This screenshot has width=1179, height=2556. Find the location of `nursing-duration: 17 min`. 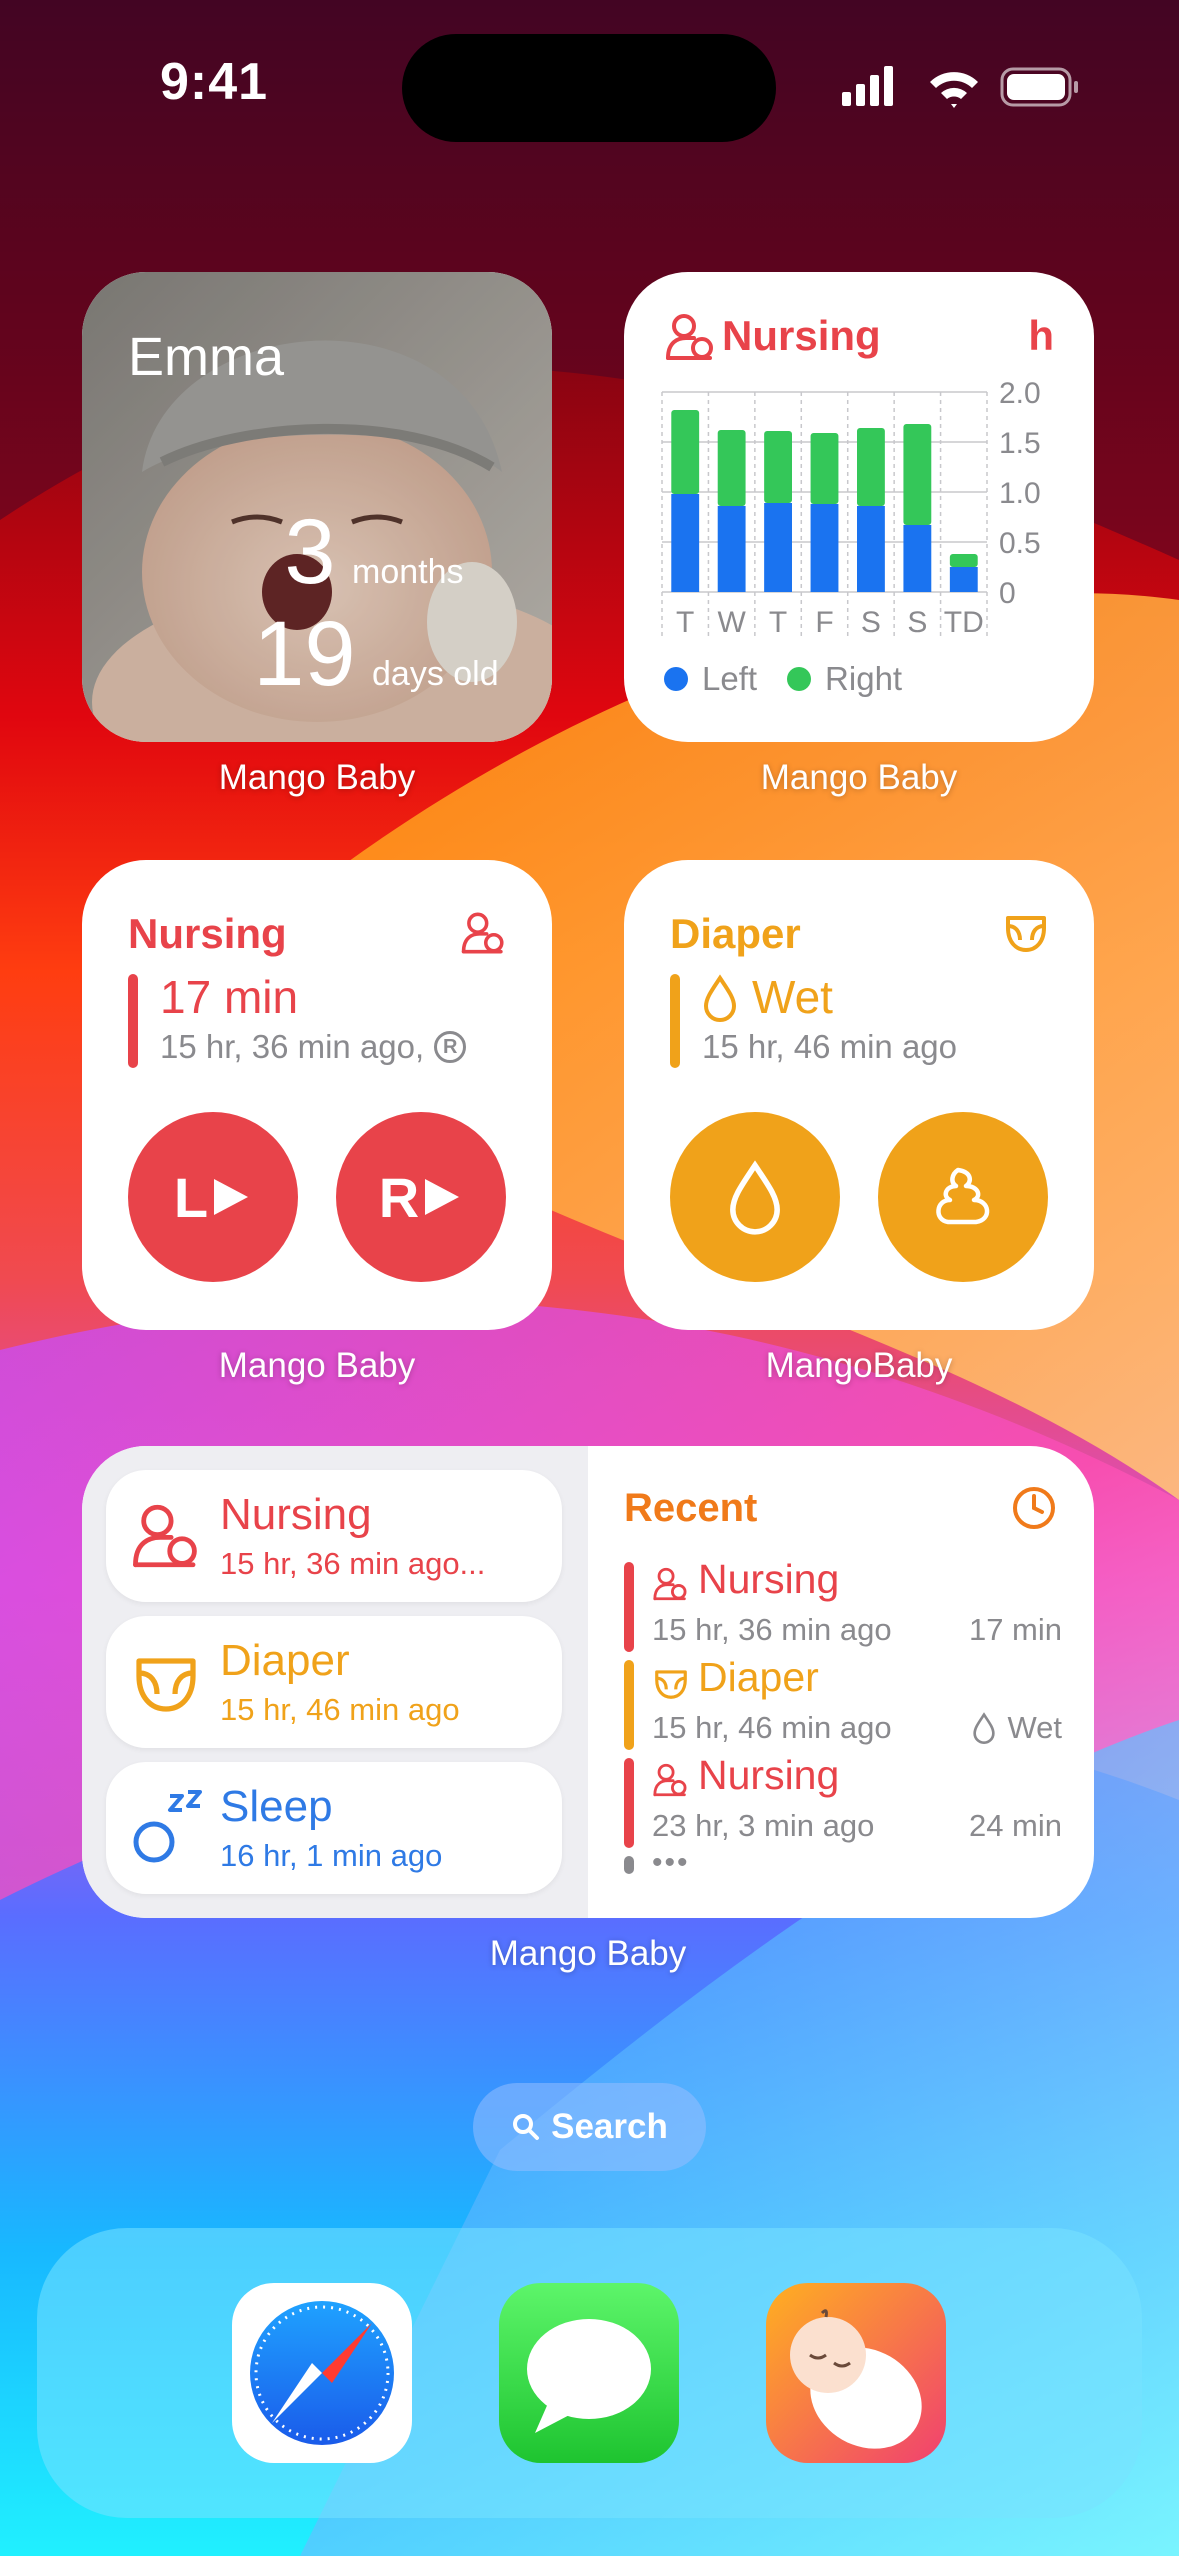

nursing-duration: 17 min is located at coordinates (229, 997).